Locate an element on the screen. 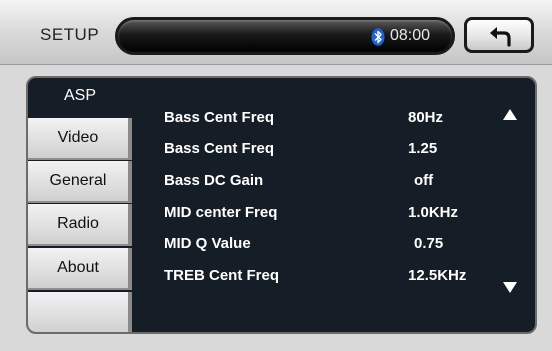 This screenshot has height=351, width=552. setting-label: MID Q Value is located at coordinates (207, 243).